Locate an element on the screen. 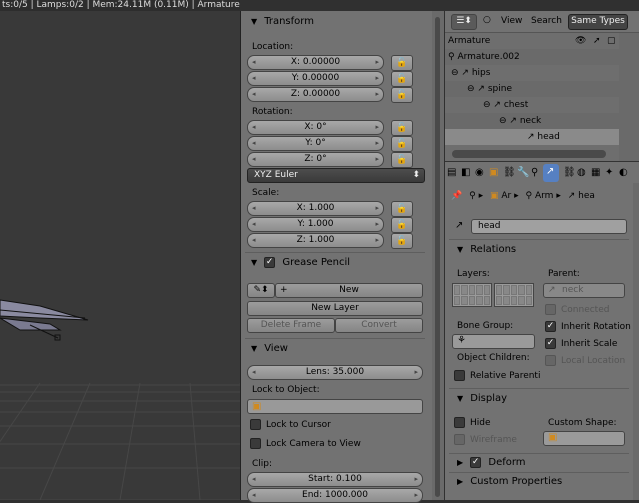  bone-constraints-tab-icon: ⛓ is located at coordinates (569, 172).